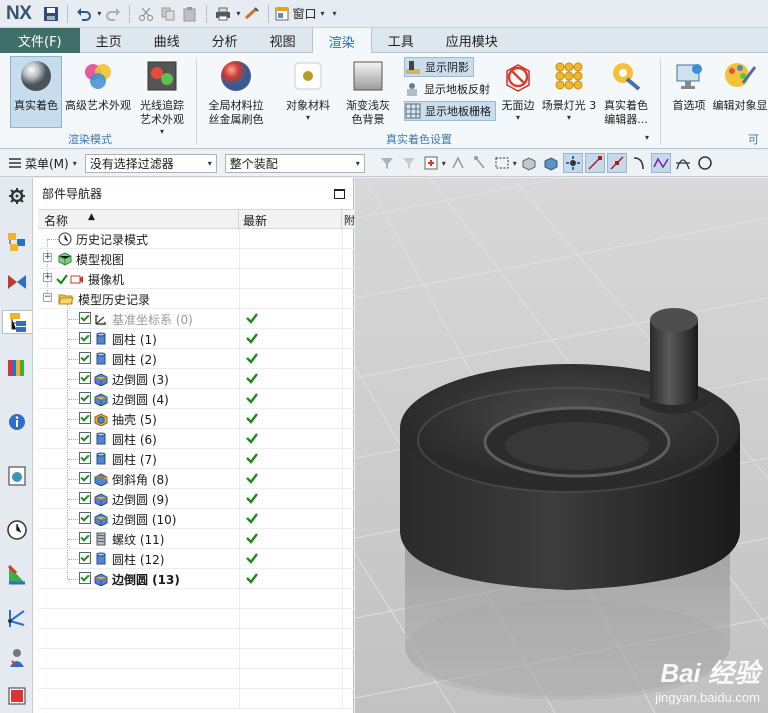  I want to click on feature-row: 圆柱 (7), so click(196, 459).